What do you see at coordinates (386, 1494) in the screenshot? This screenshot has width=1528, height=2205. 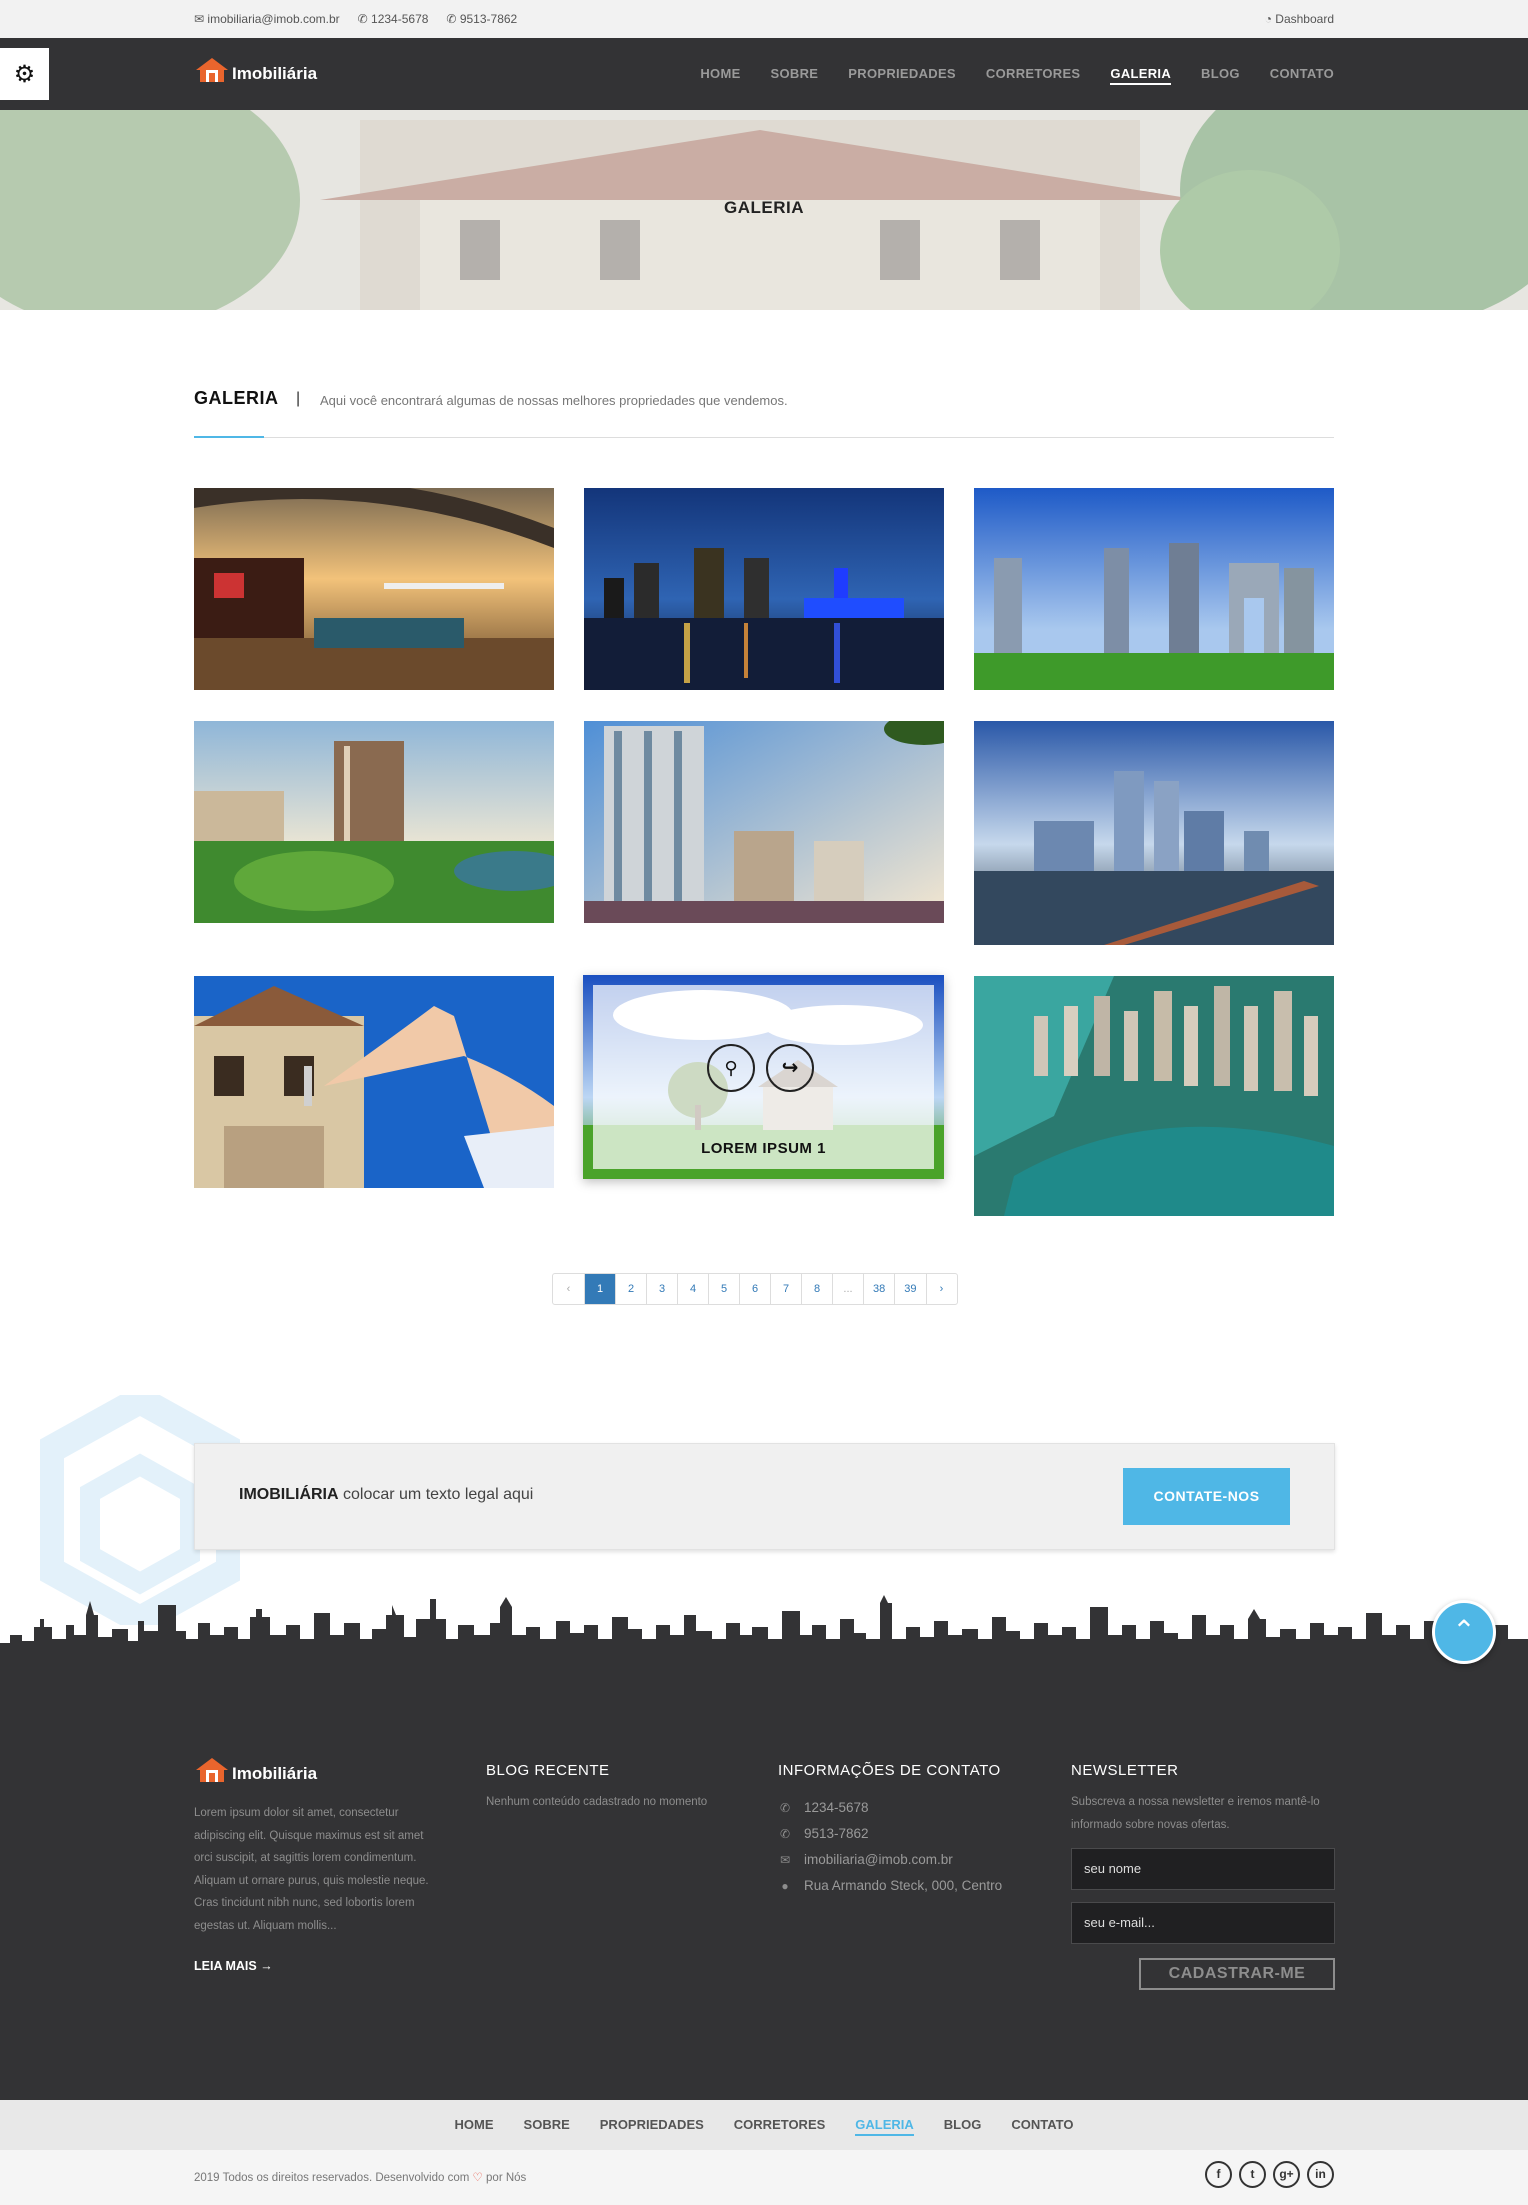 I see `cta-text: IMOBILIÁRIA colocar um texto legal aqui` at bounding box center [386, 1494].